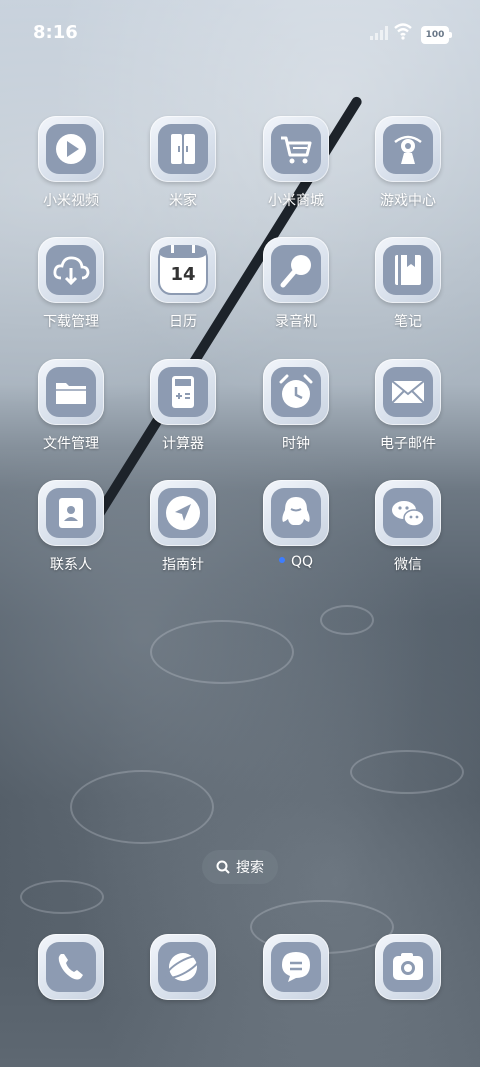 Image resolution: width=480 pixels, height=1067 pixels. Describe the element at coordinates (296, 322) in the screenshot. I see `app-label: 录音机` at that location.